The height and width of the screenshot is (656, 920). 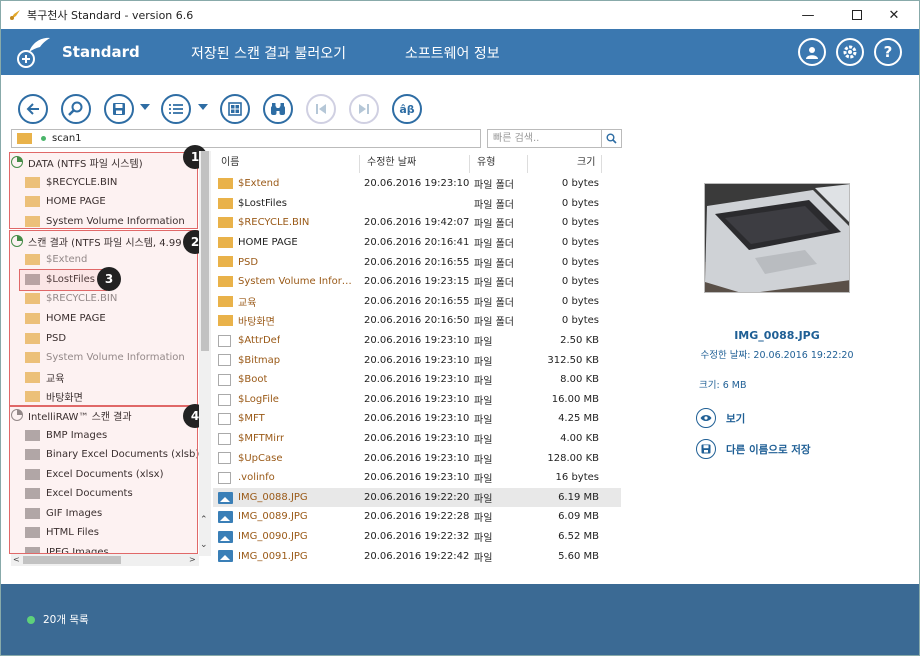 What do you see at coordinates (417, 321) in the screenshot?
I see `file-row: 바탕화면 20.06.2016 20:16:50 파일 폴더 0 bytes` at bounding box center [417, 321].